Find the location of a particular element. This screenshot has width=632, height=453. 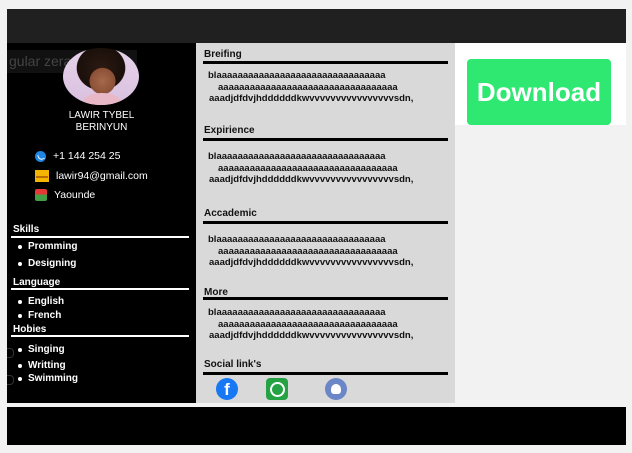

language-divider is located at coordinates (100, 289).